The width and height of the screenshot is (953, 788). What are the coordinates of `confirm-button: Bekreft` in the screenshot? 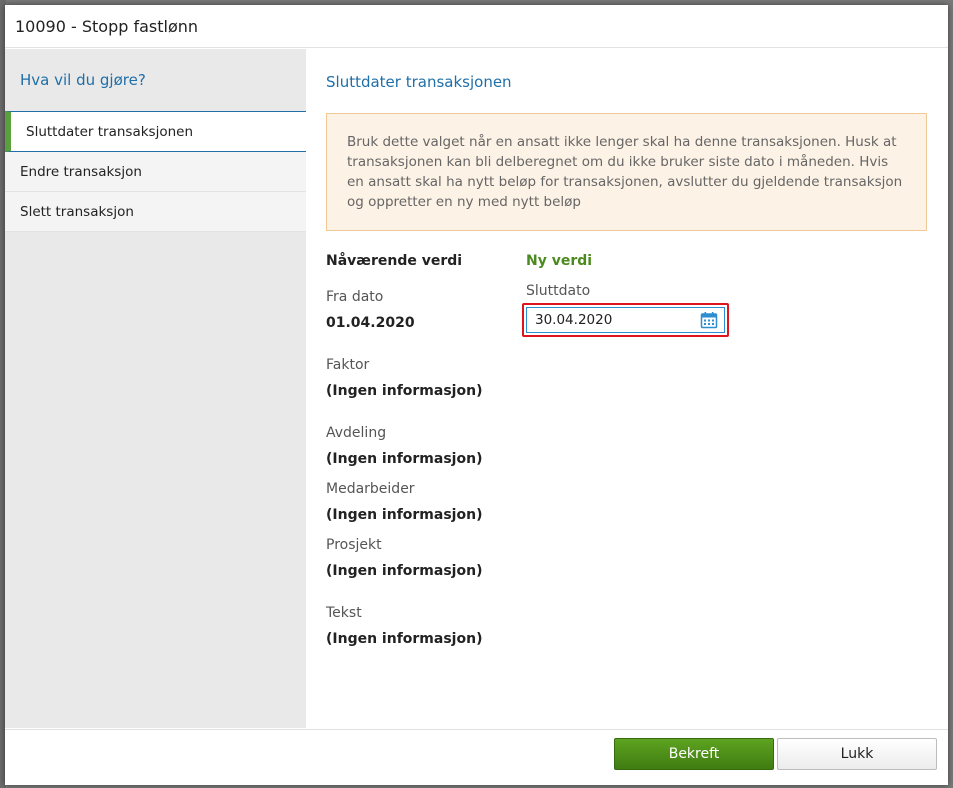 It's located at (694, 754).